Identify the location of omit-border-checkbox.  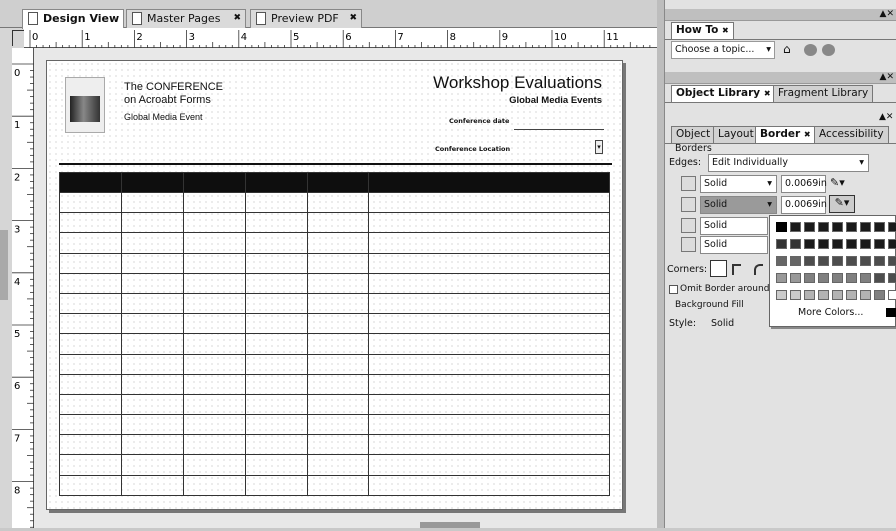
(673, 289).